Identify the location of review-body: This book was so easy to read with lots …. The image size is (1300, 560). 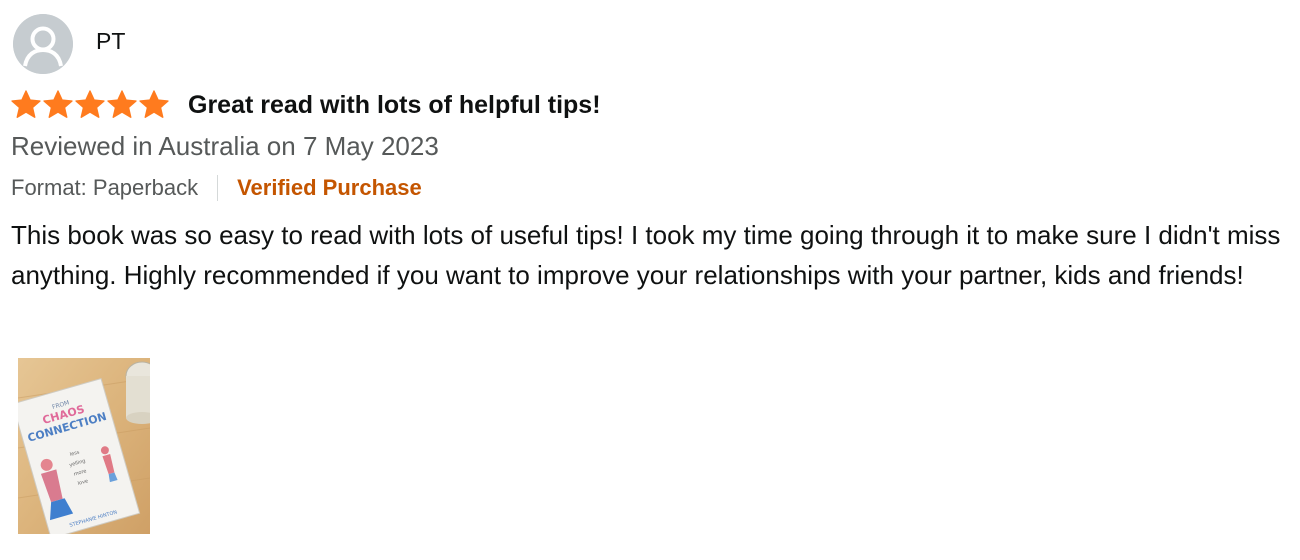
(646, 255).